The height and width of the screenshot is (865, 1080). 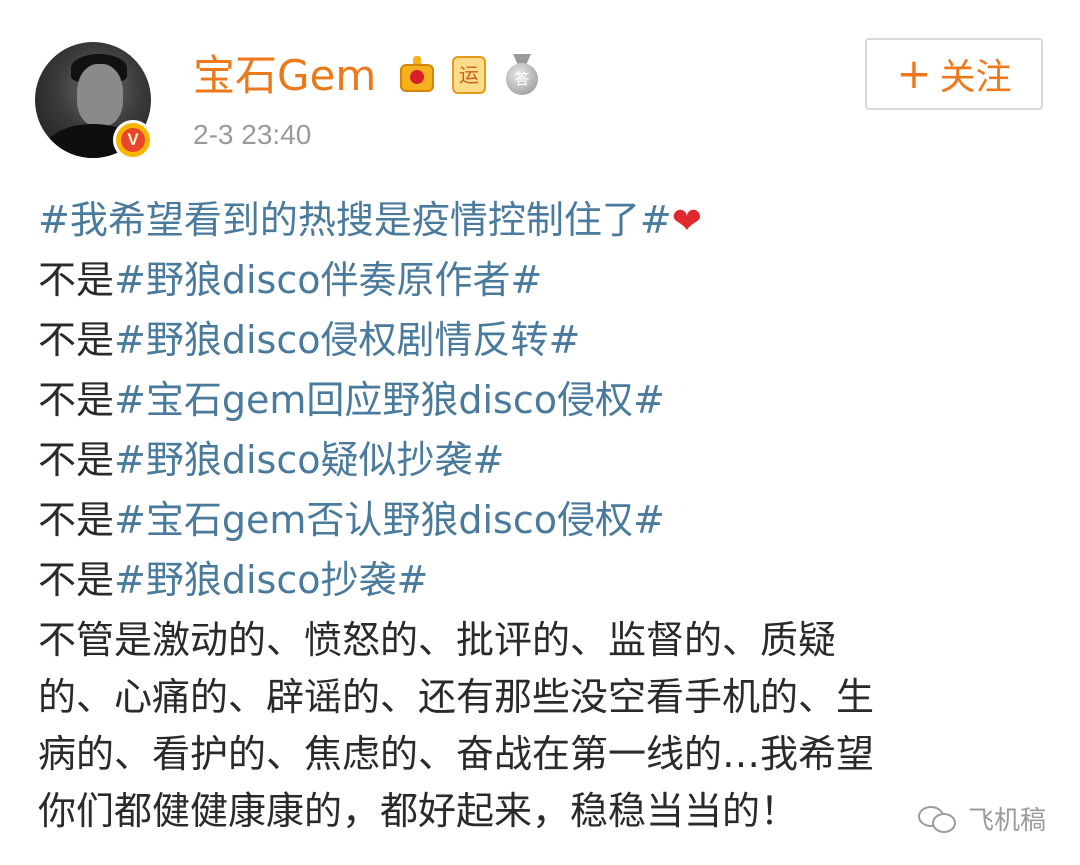 I want to click on author-badges: 运 答, so click(x=468, y=75).